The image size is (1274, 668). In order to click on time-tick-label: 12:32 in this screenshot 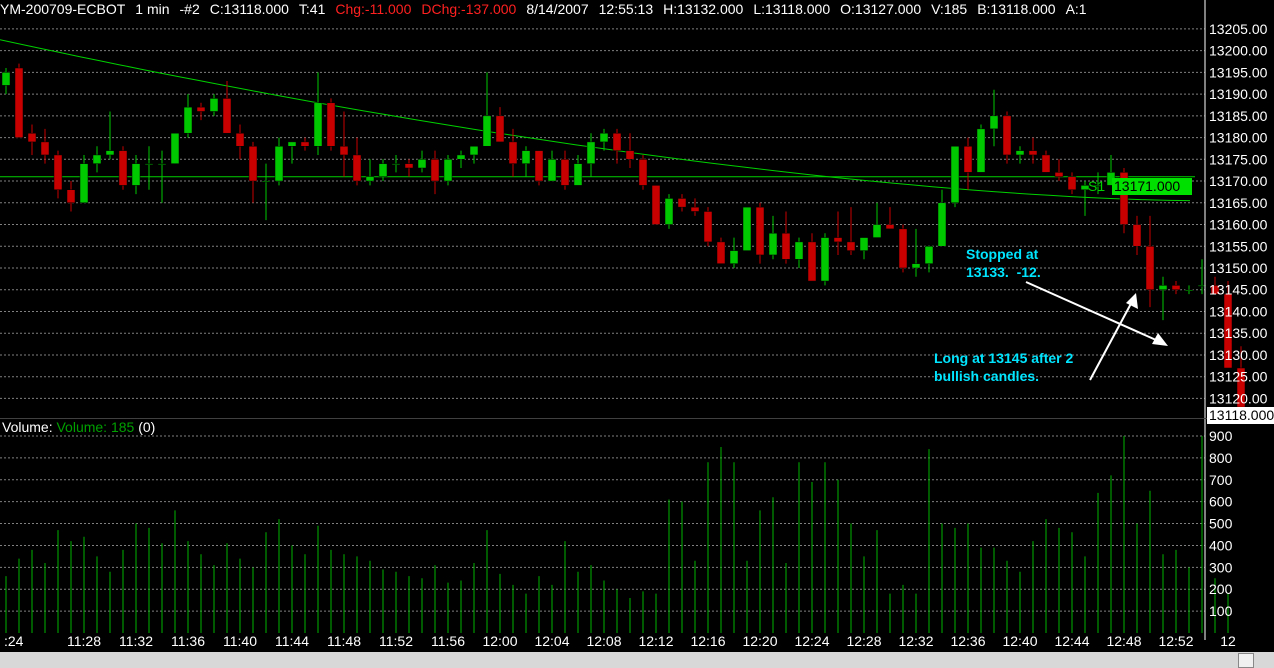, I will do `click(915, 641)`.